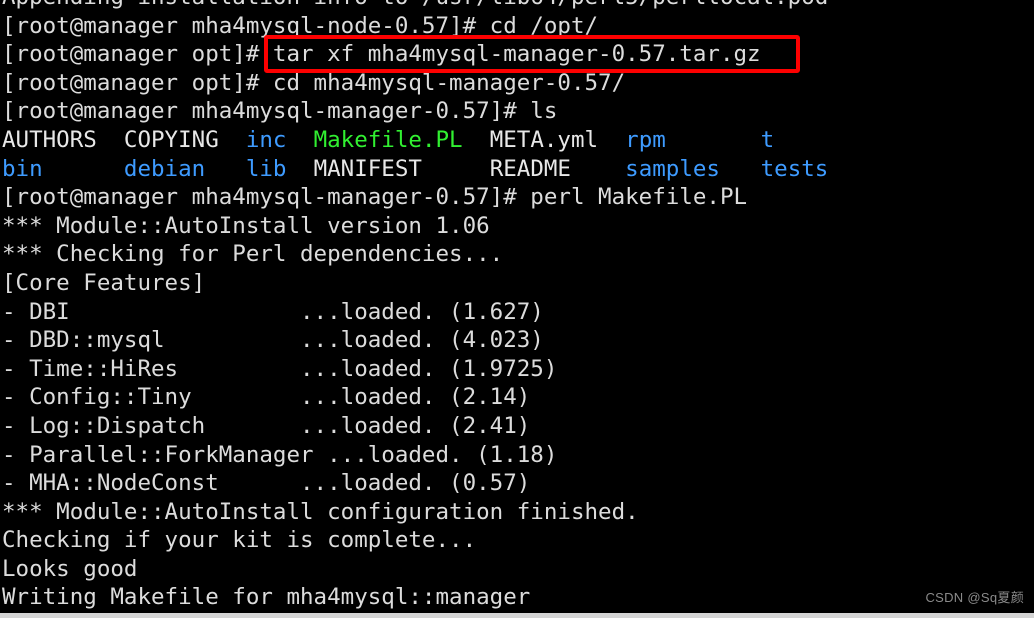  I want to click on ls-entry: META.yml, so click(557, 139).